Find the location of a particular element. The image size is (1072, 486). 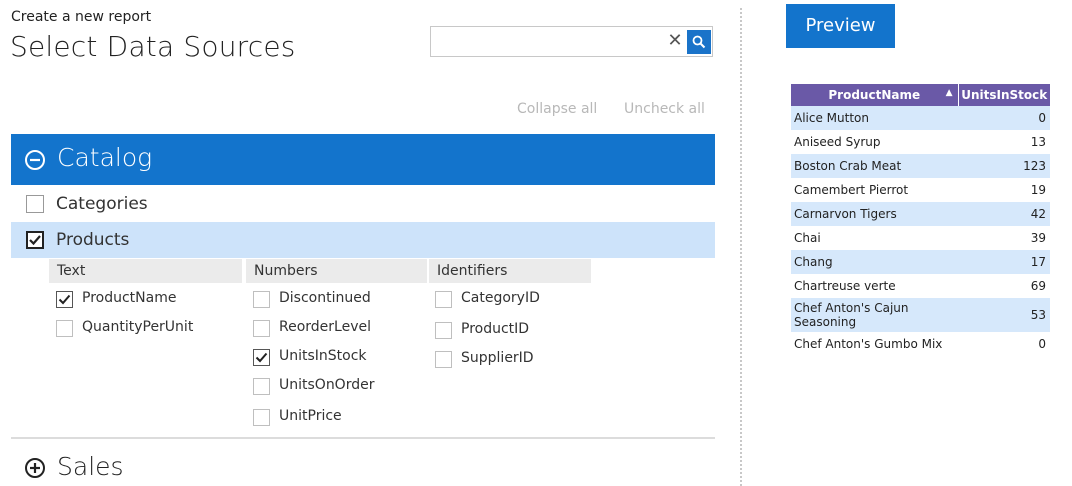

table-row: Chang 17 is located at coordinates (920, 262).